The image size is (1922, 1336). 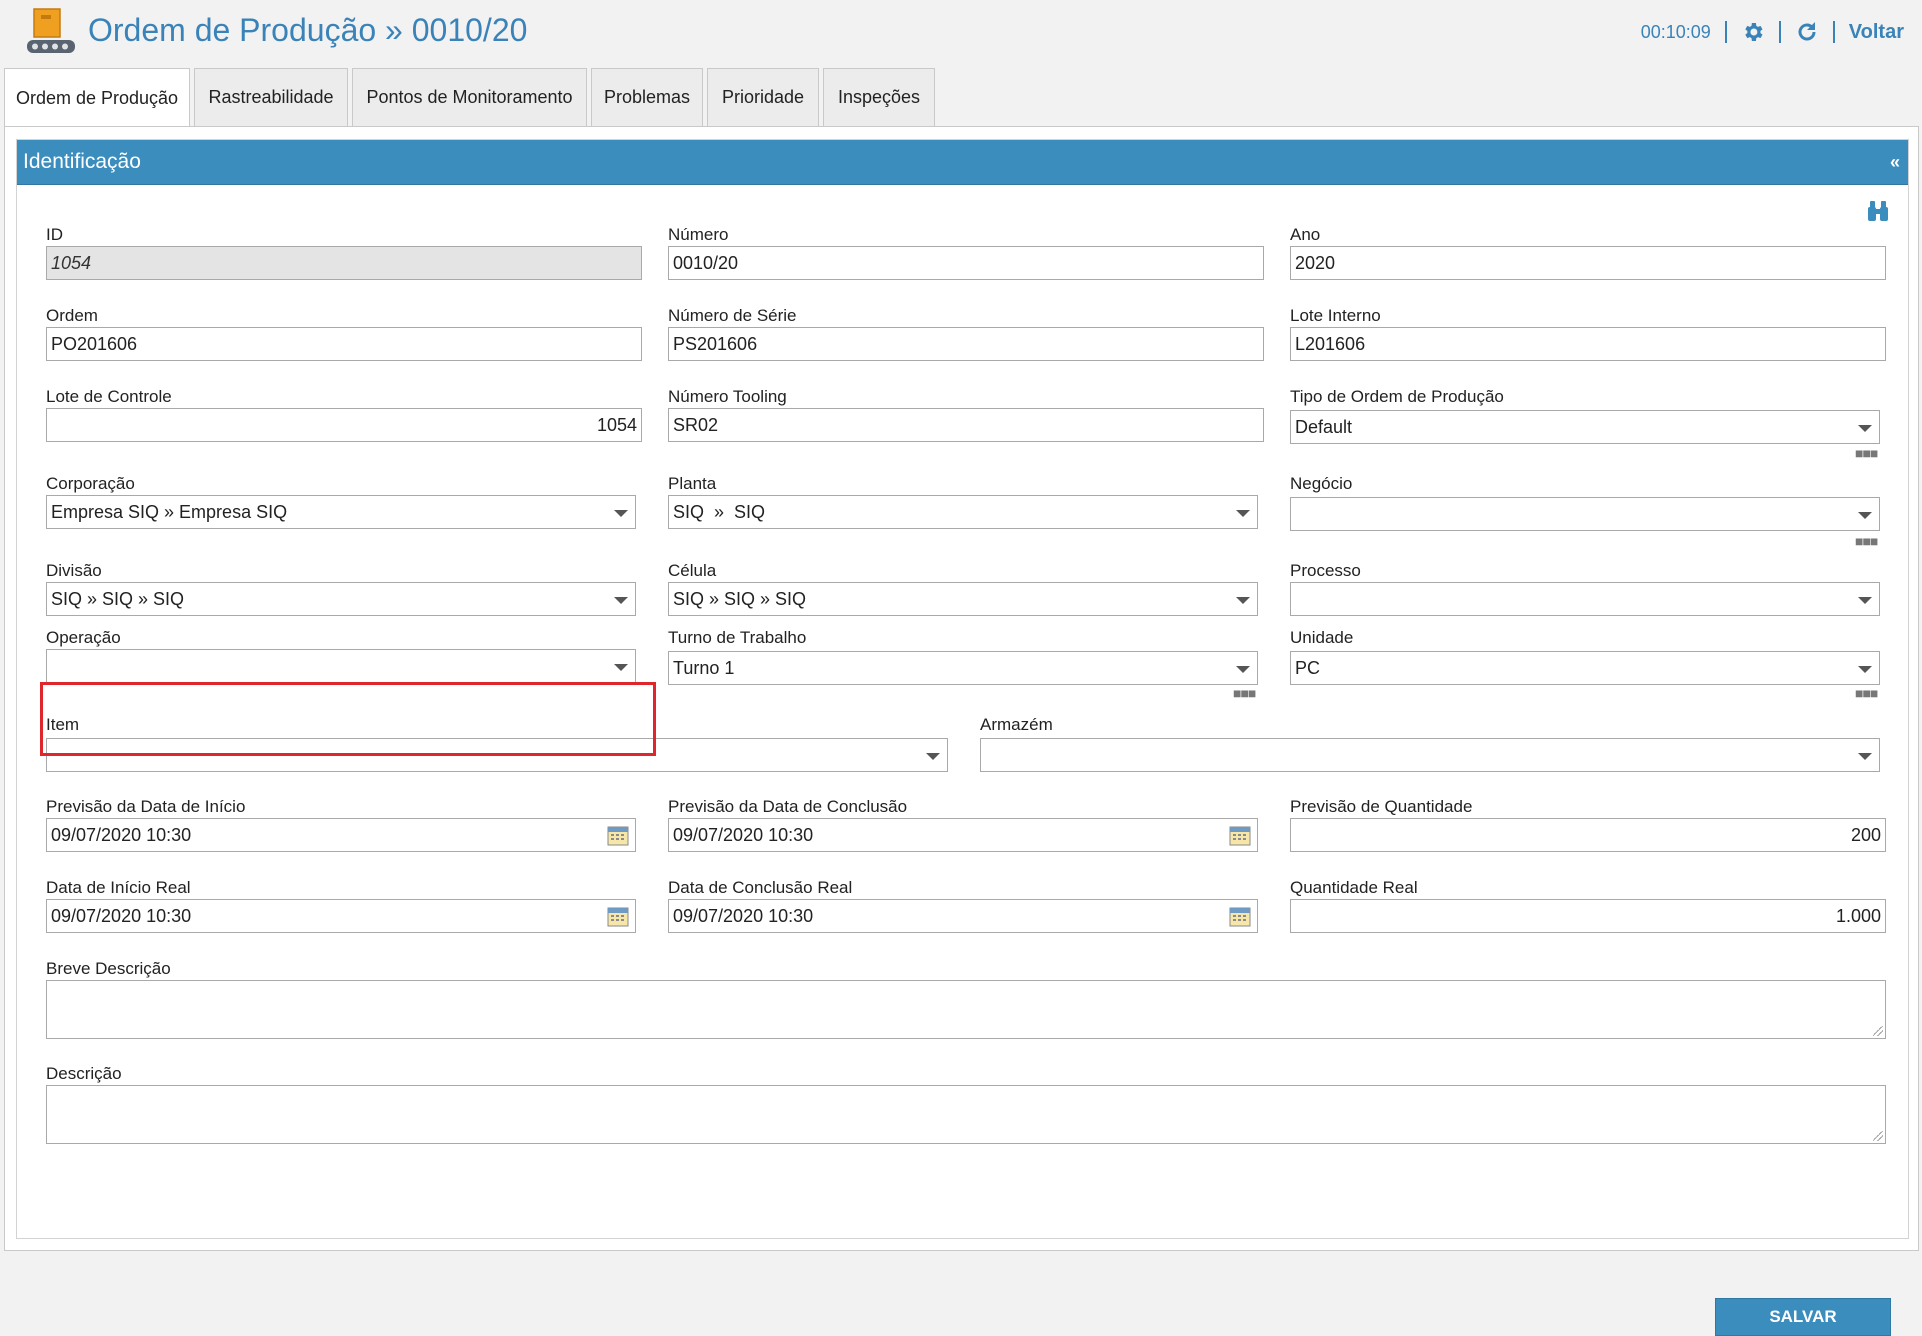 What do you see at coordinates (1725, 32) in the screenshot?
I see `divider` at bounding box center [1725, 32].